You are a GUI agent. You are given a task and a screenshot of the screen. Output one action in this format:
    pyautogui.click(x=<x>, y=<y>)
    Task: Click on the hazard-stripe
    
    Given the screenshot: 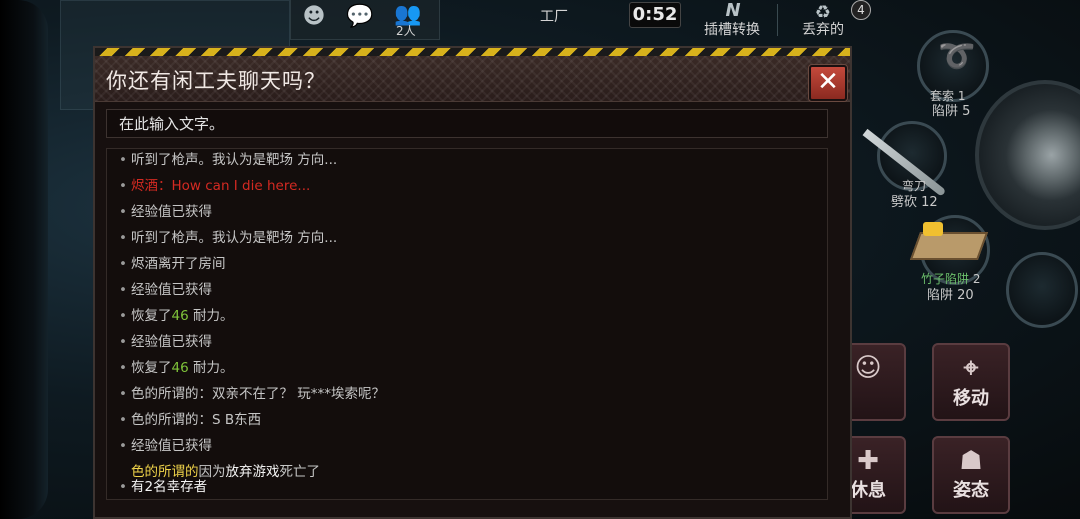 What is the action you would take?
    pyautogui.click(x=472, y=52)
    